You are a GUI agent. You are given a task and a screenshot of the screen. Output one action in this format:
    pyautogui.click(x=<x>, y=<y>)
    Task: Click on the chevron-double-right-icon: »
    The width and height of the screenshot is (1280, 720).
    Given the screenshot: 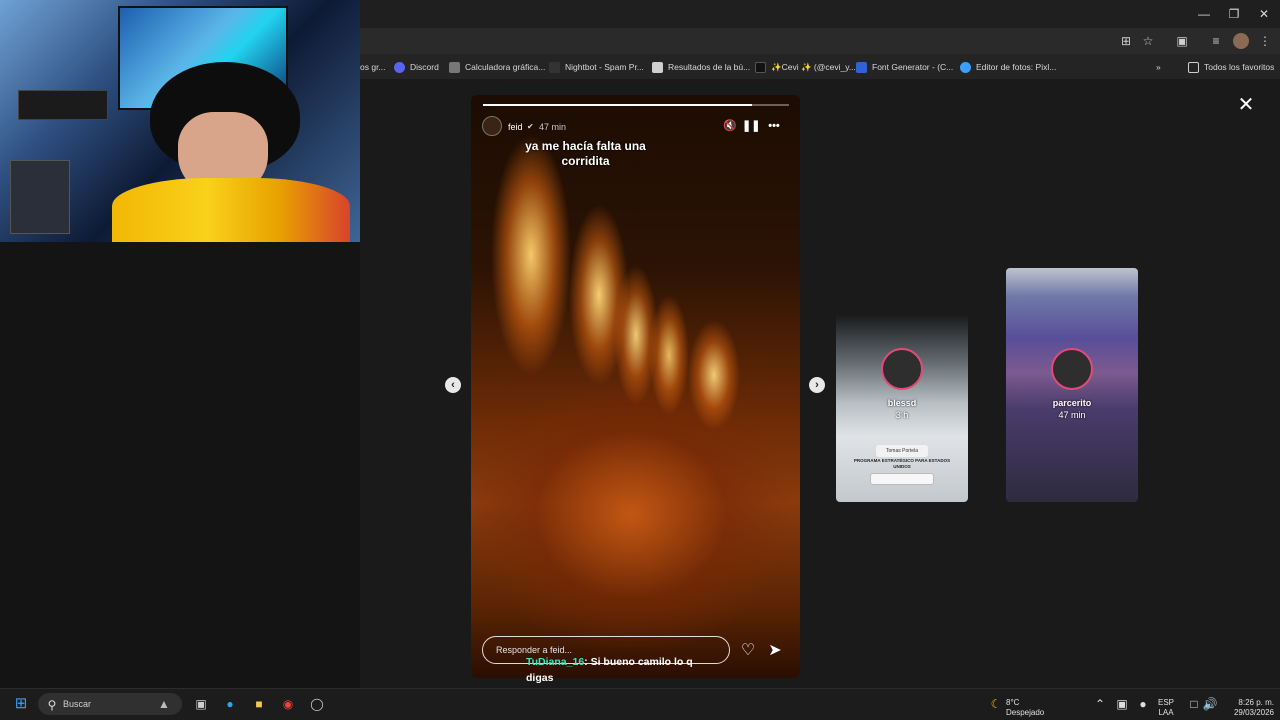 What is the action you would take?
    pyautogui.click(x=1158, y=67)
    